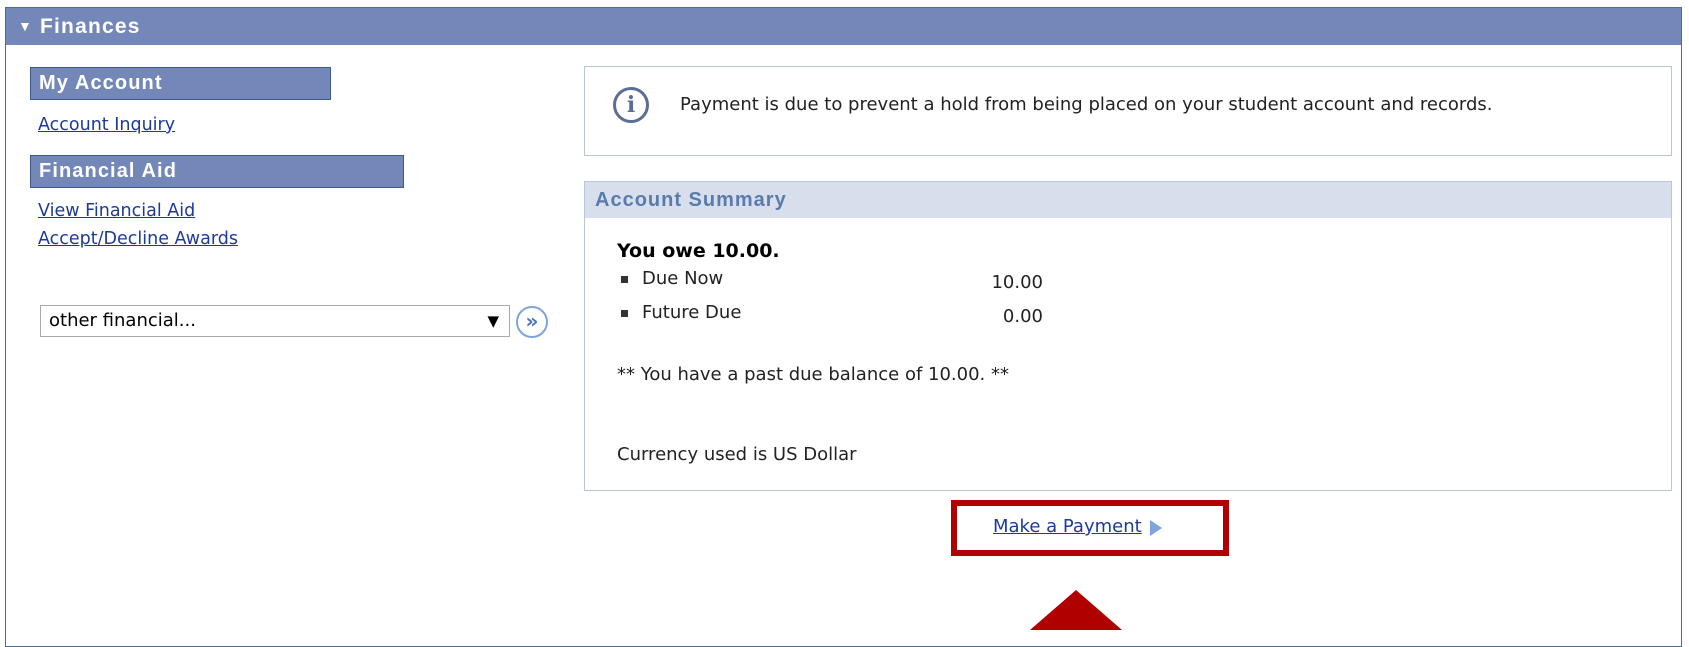 This screenshot has width=1689, height=647. Describe the element at coordinates (1067, 526) in the screenshot. I see `make-payment-link: Make a Payment` at that location.